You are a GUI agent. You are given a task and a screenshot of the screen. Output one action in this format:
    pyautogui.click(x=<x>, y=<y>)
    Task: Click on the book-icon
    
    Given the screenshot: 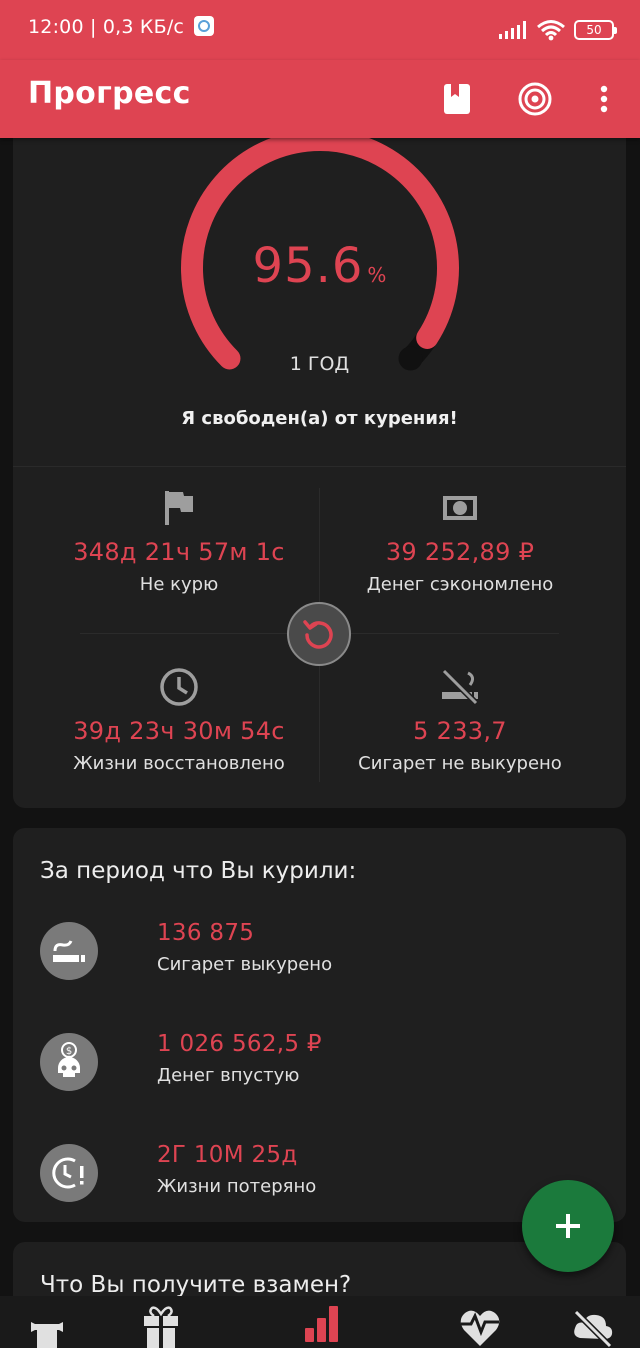 What is the action you would take?
    pyautogui.click(x=457, y=99)
    